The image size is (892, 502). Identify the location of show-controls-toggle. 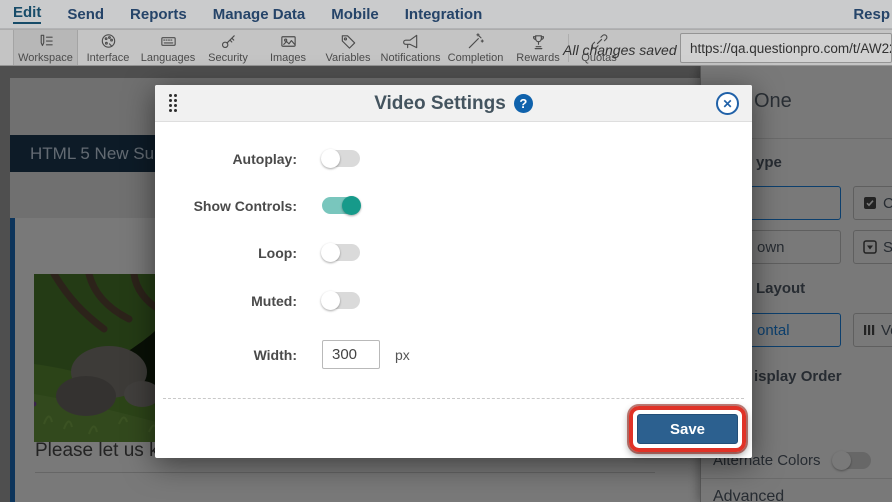
(341, 205).